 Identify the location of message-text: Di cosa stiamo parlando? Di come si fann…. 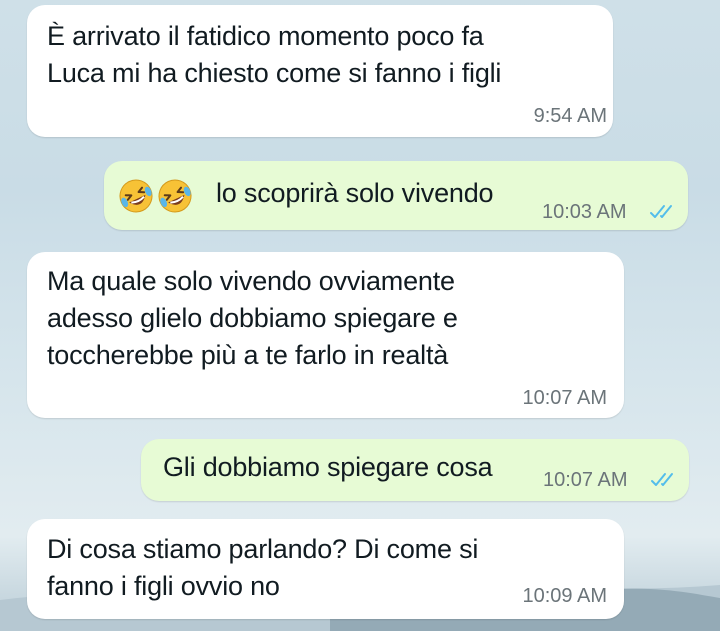
(263, 567).